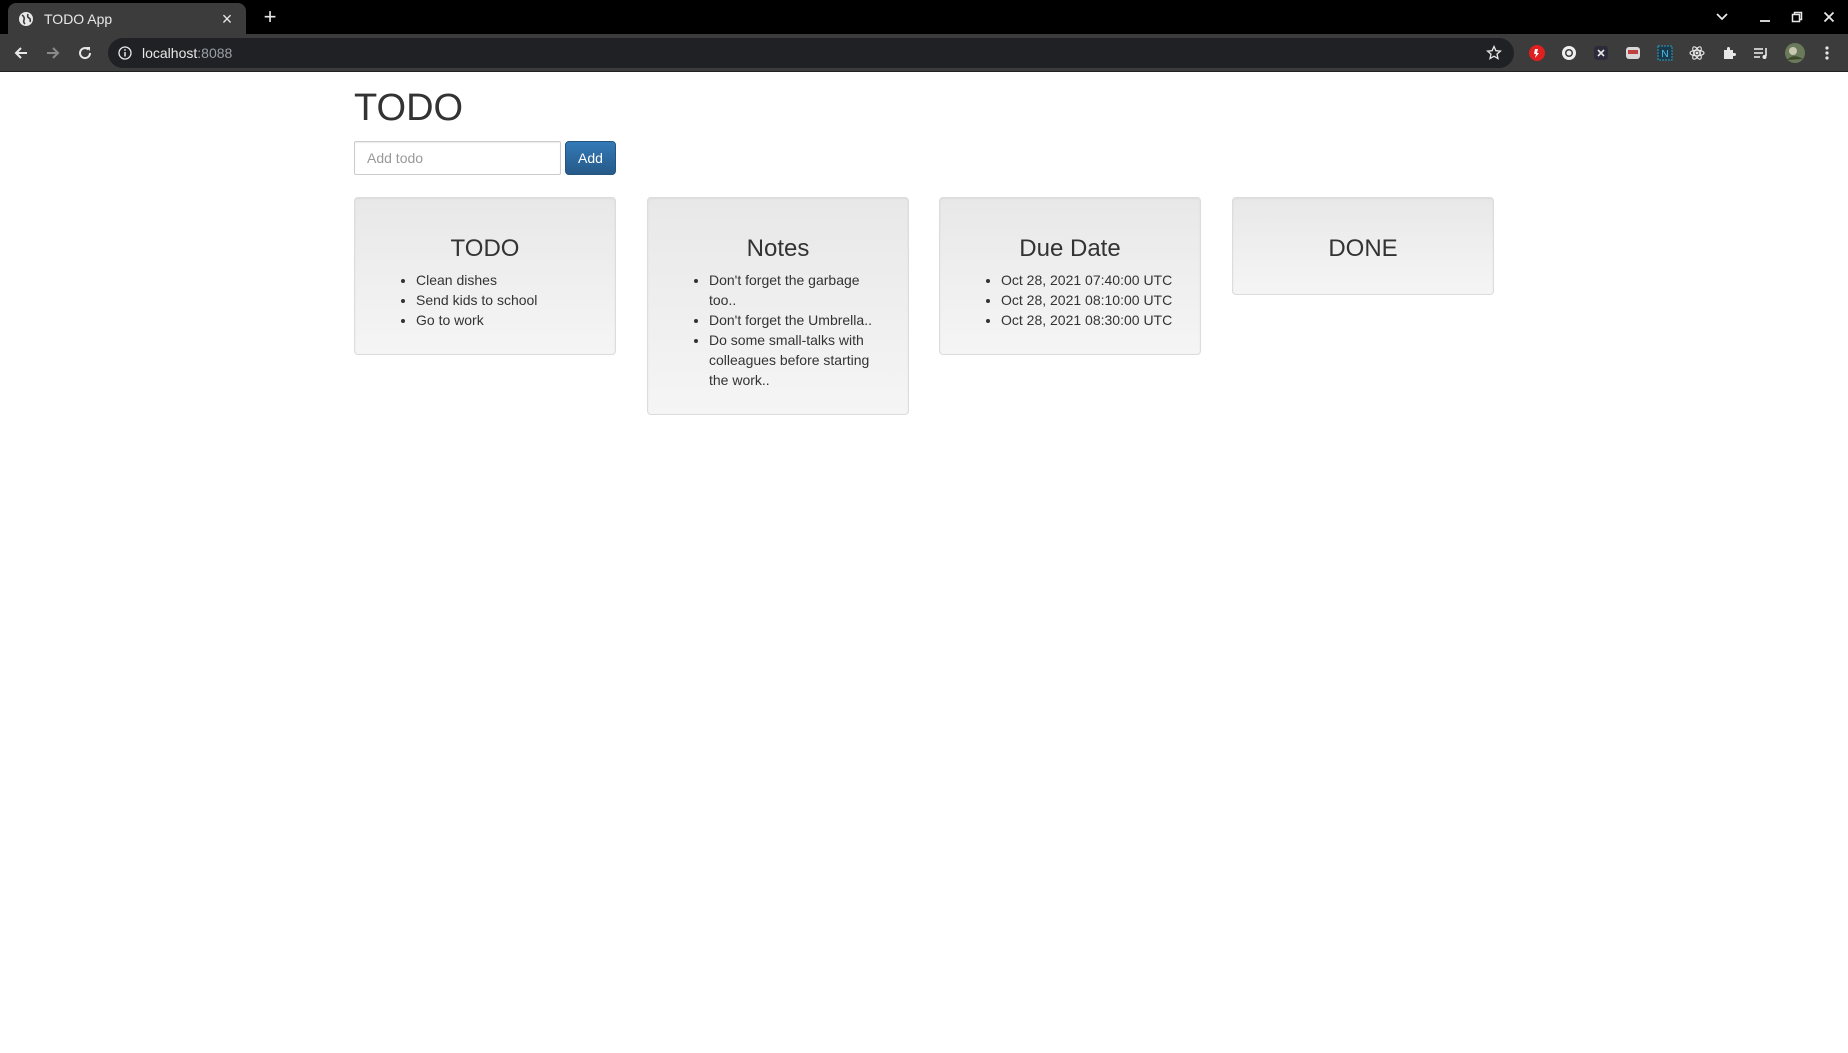 This screenshot has height=1053, width=1848. I want to click on media-queue-icon, so click(1761, 53).